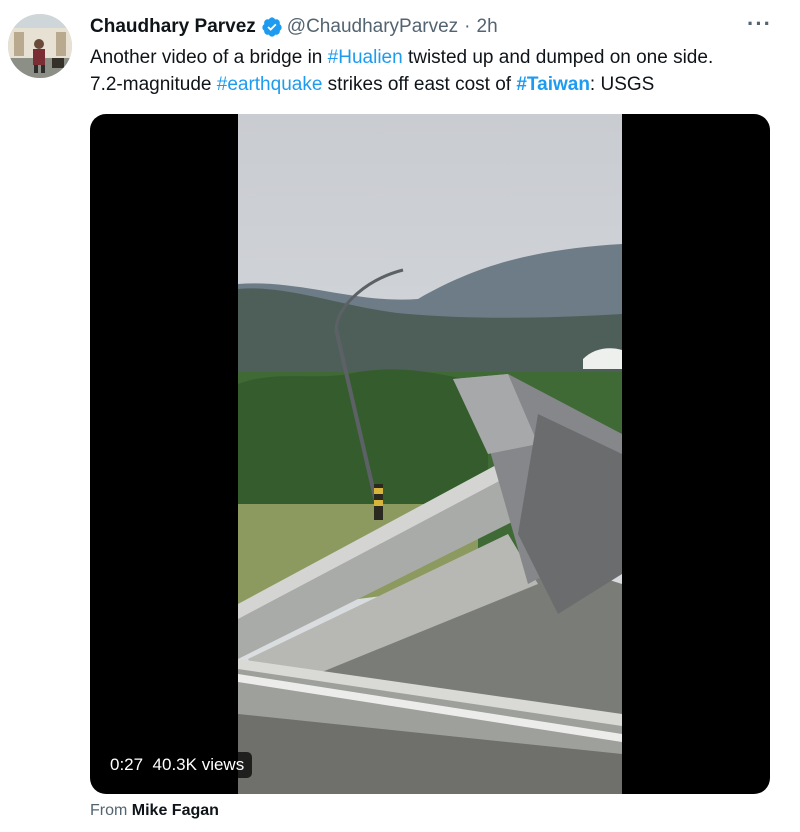  I want to click on handle: @ChaudharyParvez, so click(372, 27).